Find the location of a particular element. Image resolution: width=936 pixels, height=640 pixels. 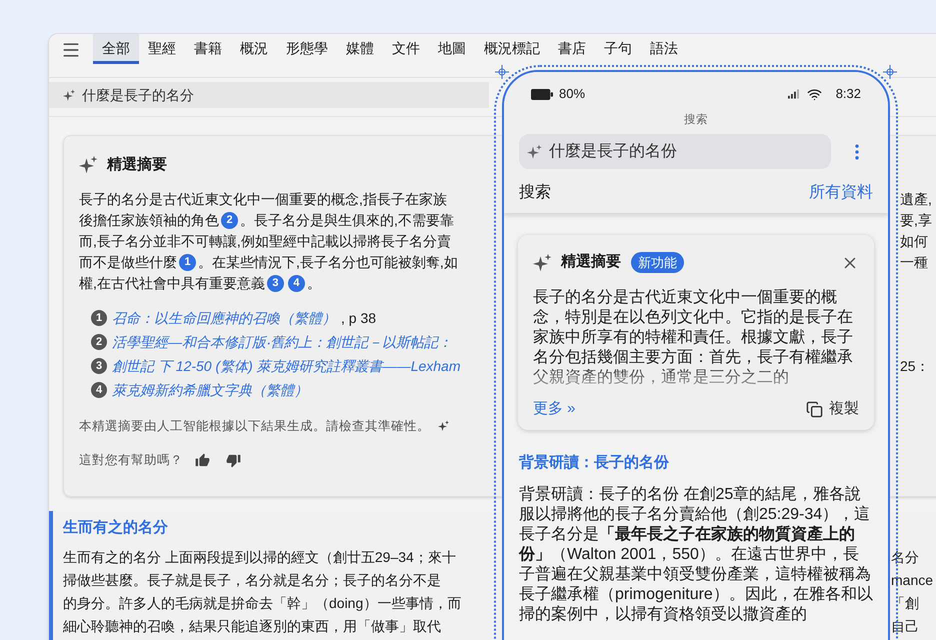

summary-text: 而,長子名分並非不可轉讓,例如聖經中記載以掃將長子名分賣 is located at coordinates (265, 241).